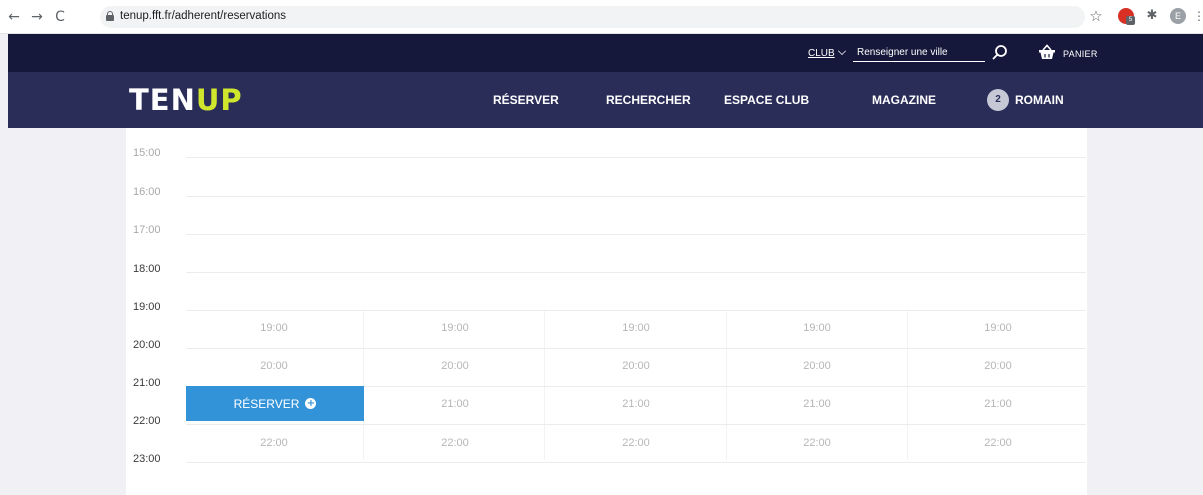 The width and height of the screenshot is (1203, 495). Describe the element at coordinates (1047, 52) in the screenshot. I see `basket-icon` at that location.